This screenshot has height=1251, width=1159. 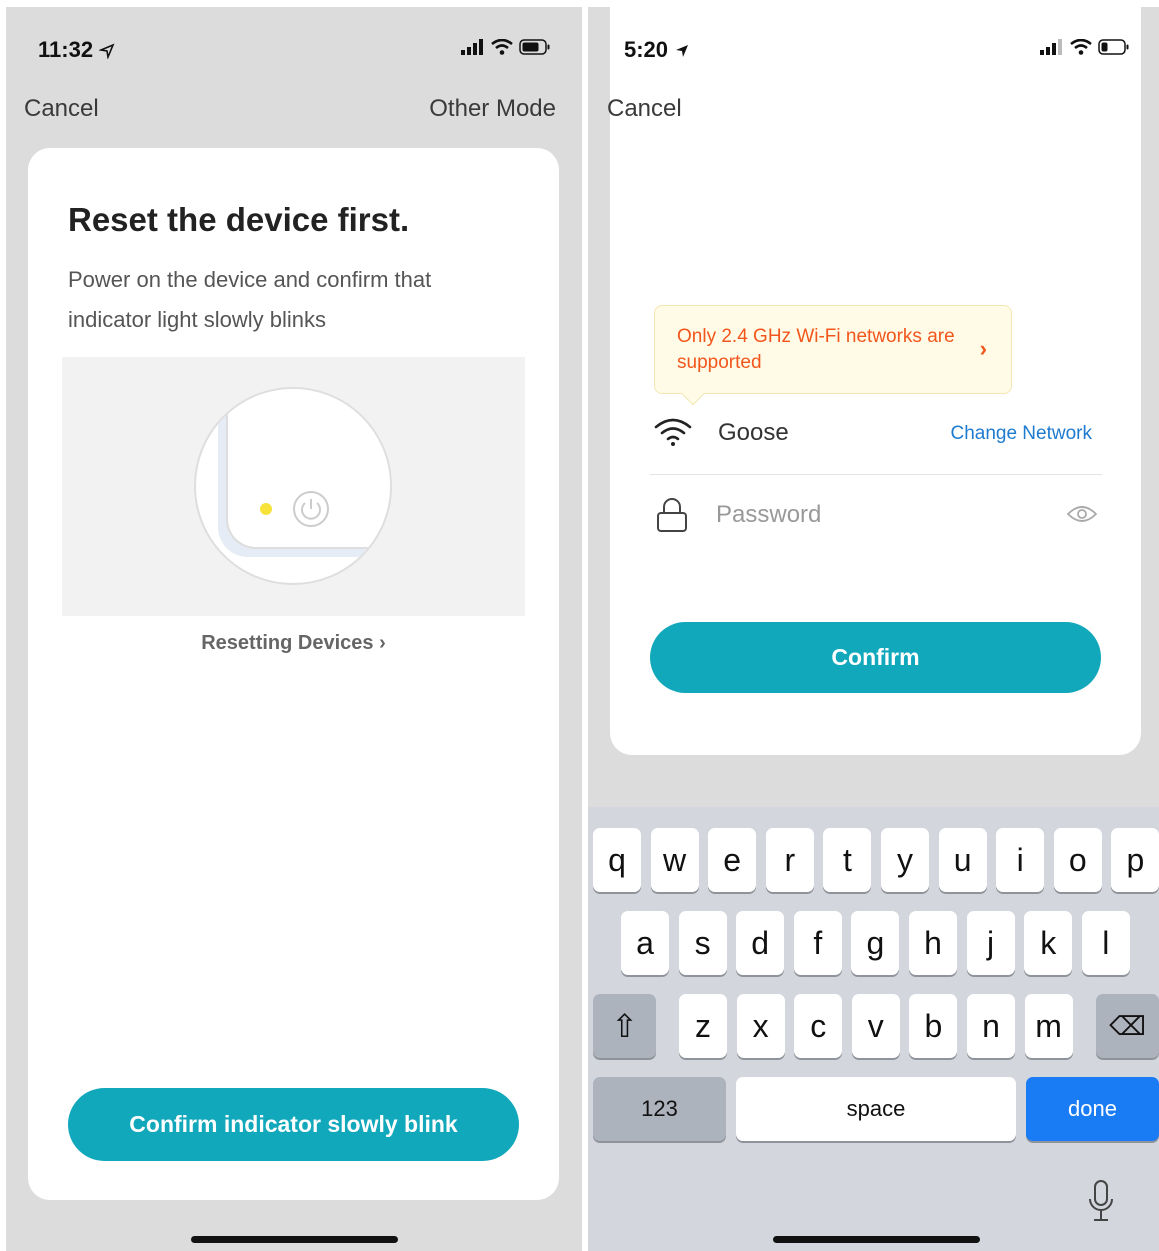 What do you see at coordinates (617, 860) in the screenshot?
I see `key-q: q` at bounding box center [617, 860].